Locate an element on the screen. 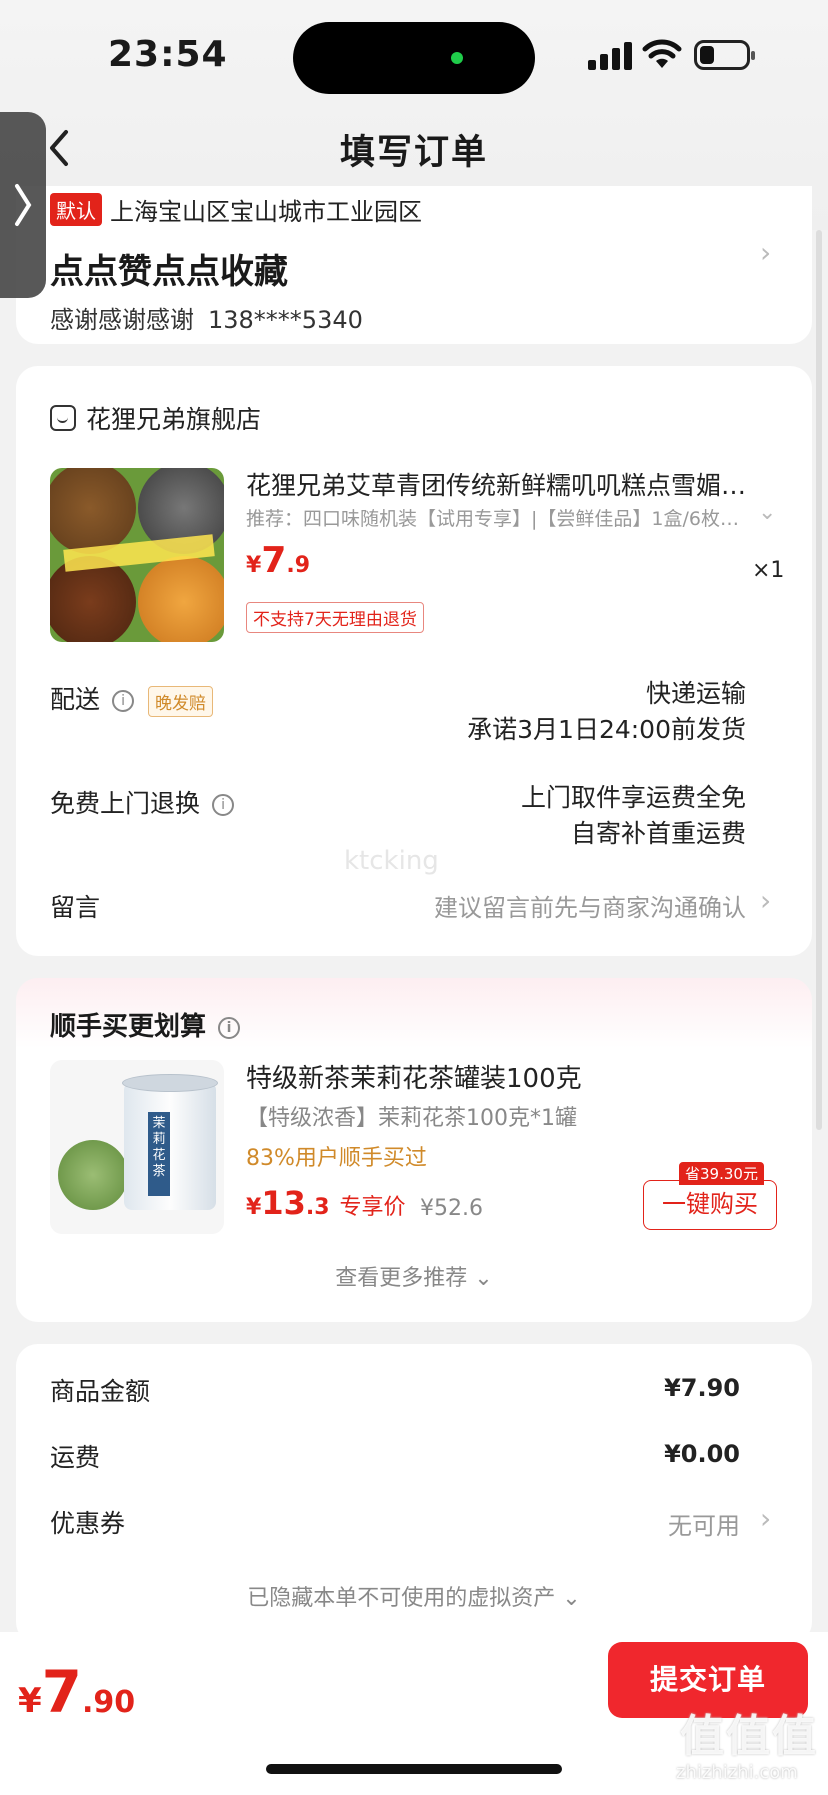 The width and height of the screenshot is (828, 1795). home-indicator is located at coordinates (414, 1769).